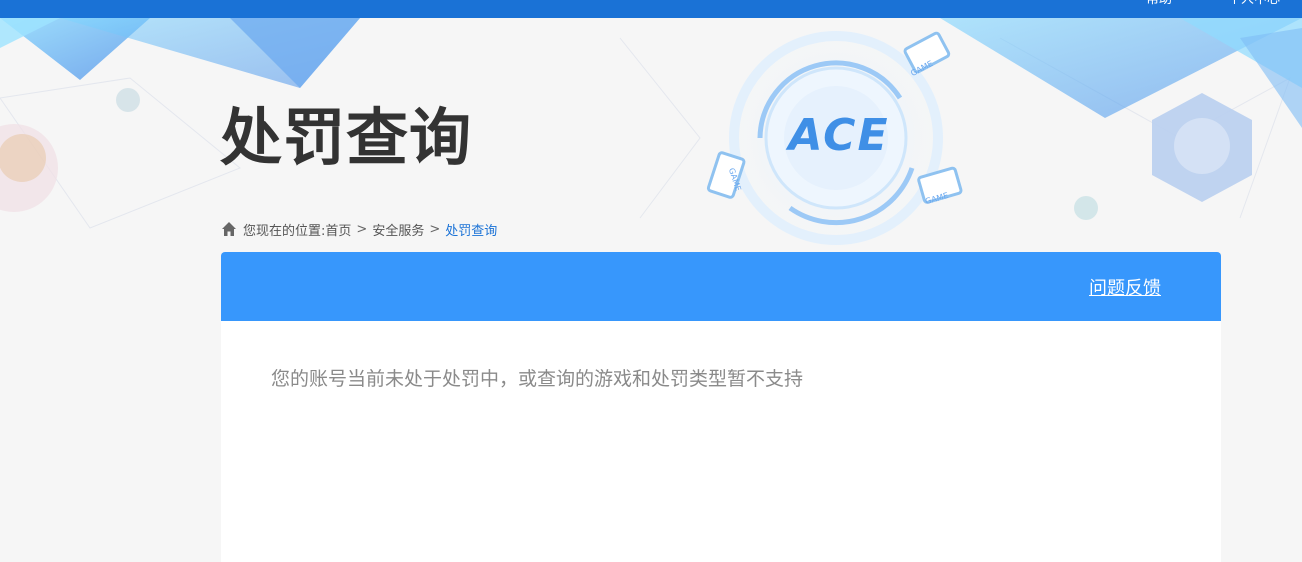  Describe the element at coordinates (839, 135) in the screenshot. I see `ace-logo: ACE` at that location.